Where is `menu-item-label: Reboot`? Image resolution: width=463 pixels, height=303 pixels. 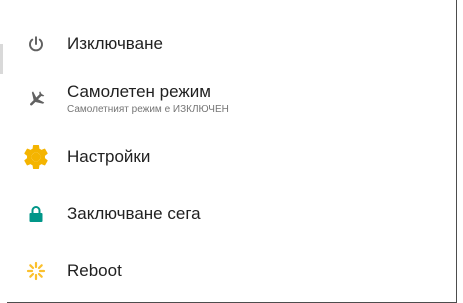 menu-item-label: Reboot is located at coordinates (94, 270).